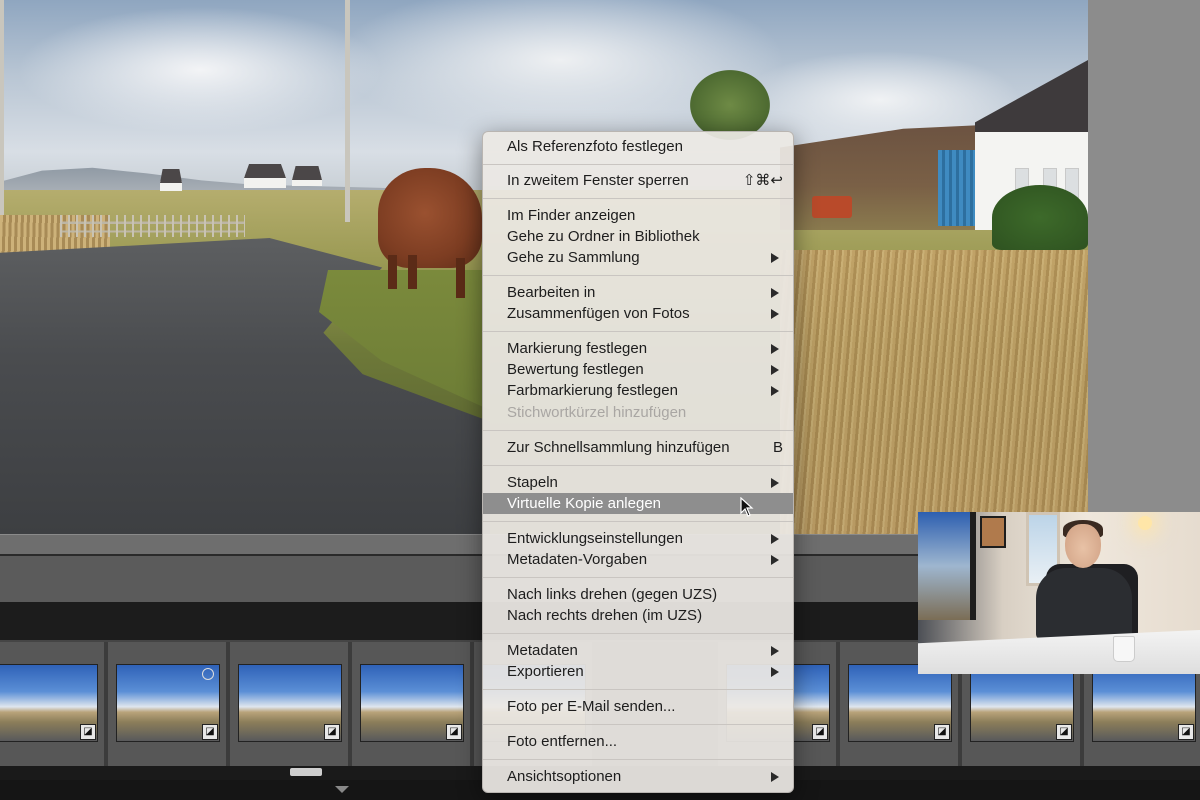 Image resolution: width=1200 pixels, height=800 pixels. Describe the element at coordinates (638, 650) in the screenshot. I see `menu-item-metadata: Metadaten` at that location.